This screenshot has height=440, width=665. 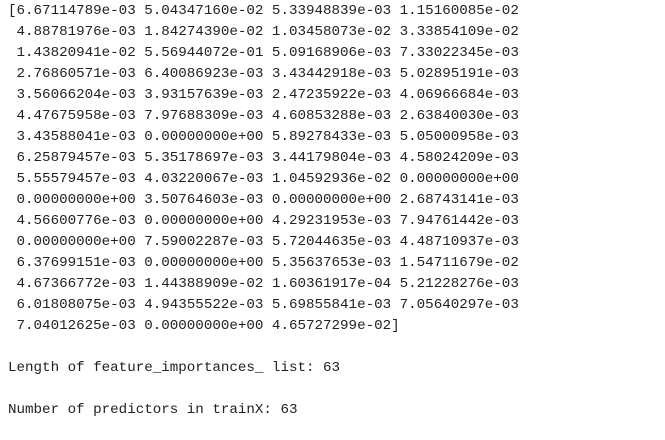 I want to click on feature-importances-length-line: Length of feature_importances_ list: 63, so click(x=174, y=368).